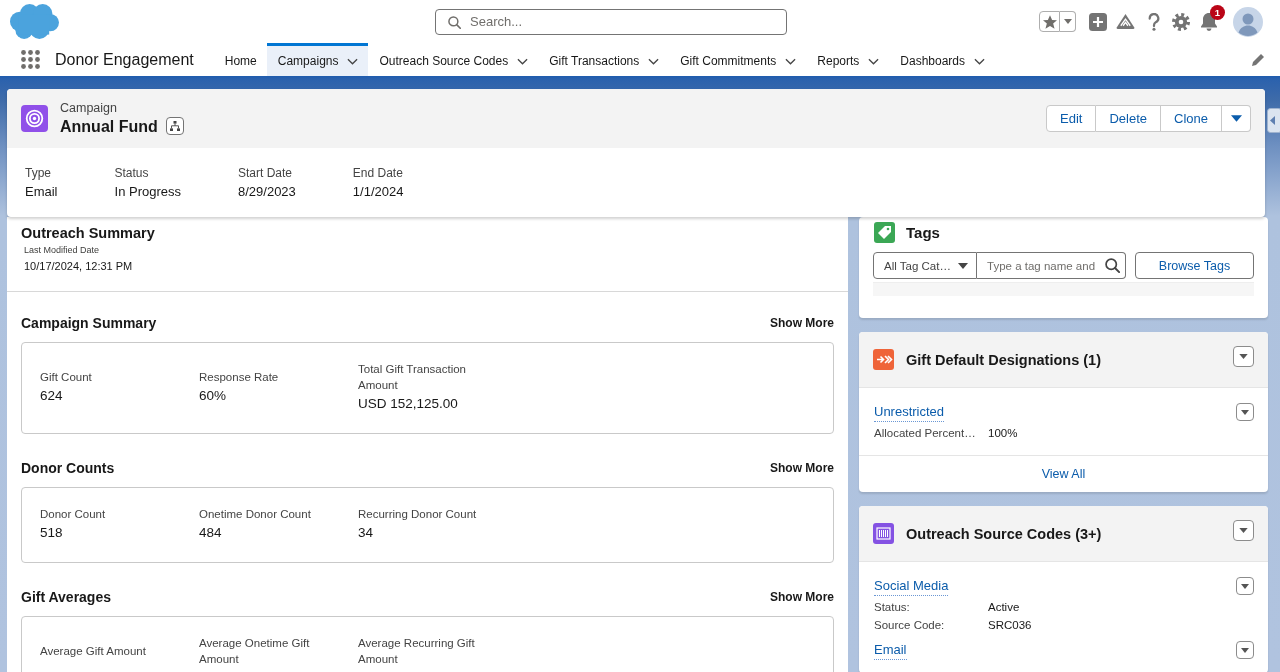 The image size is (1280, 672). Describe the element at coordinates (884, 232) in the screenshot. I see `tag-icon` at that location.